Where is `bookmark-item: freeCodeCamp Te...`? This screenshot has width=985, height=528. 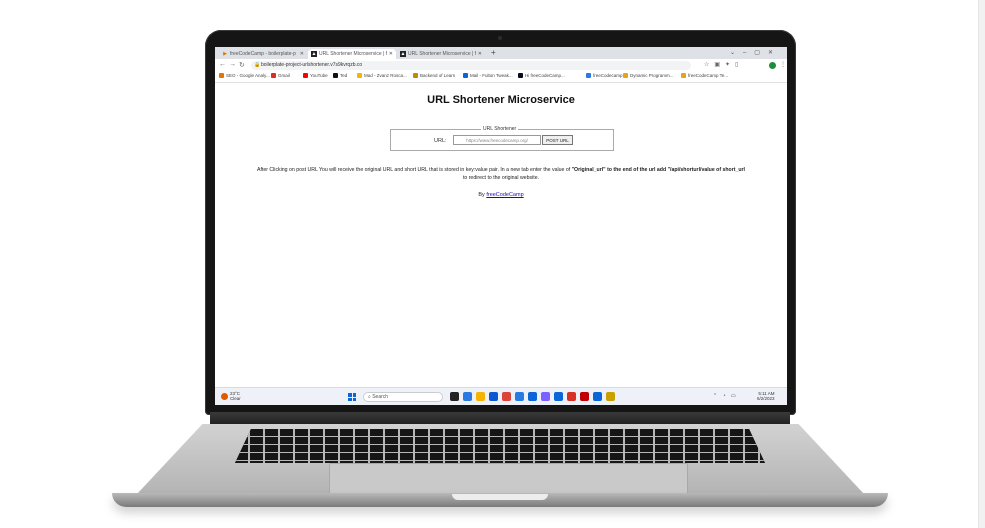 bookmark-item: freeCodeCamp Te... is located at coordinates (704, 75).